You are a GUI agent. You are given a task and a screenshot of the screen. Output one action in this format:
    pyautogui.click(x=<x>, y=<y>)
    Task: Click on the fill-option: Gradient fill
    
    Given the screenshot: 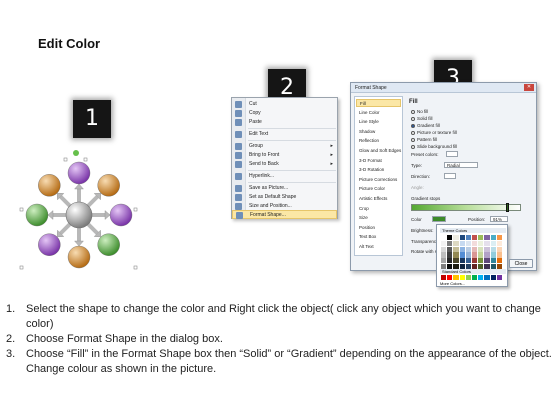 What is the action you would take?
    pyautogui.click(x=425, y=126)
    